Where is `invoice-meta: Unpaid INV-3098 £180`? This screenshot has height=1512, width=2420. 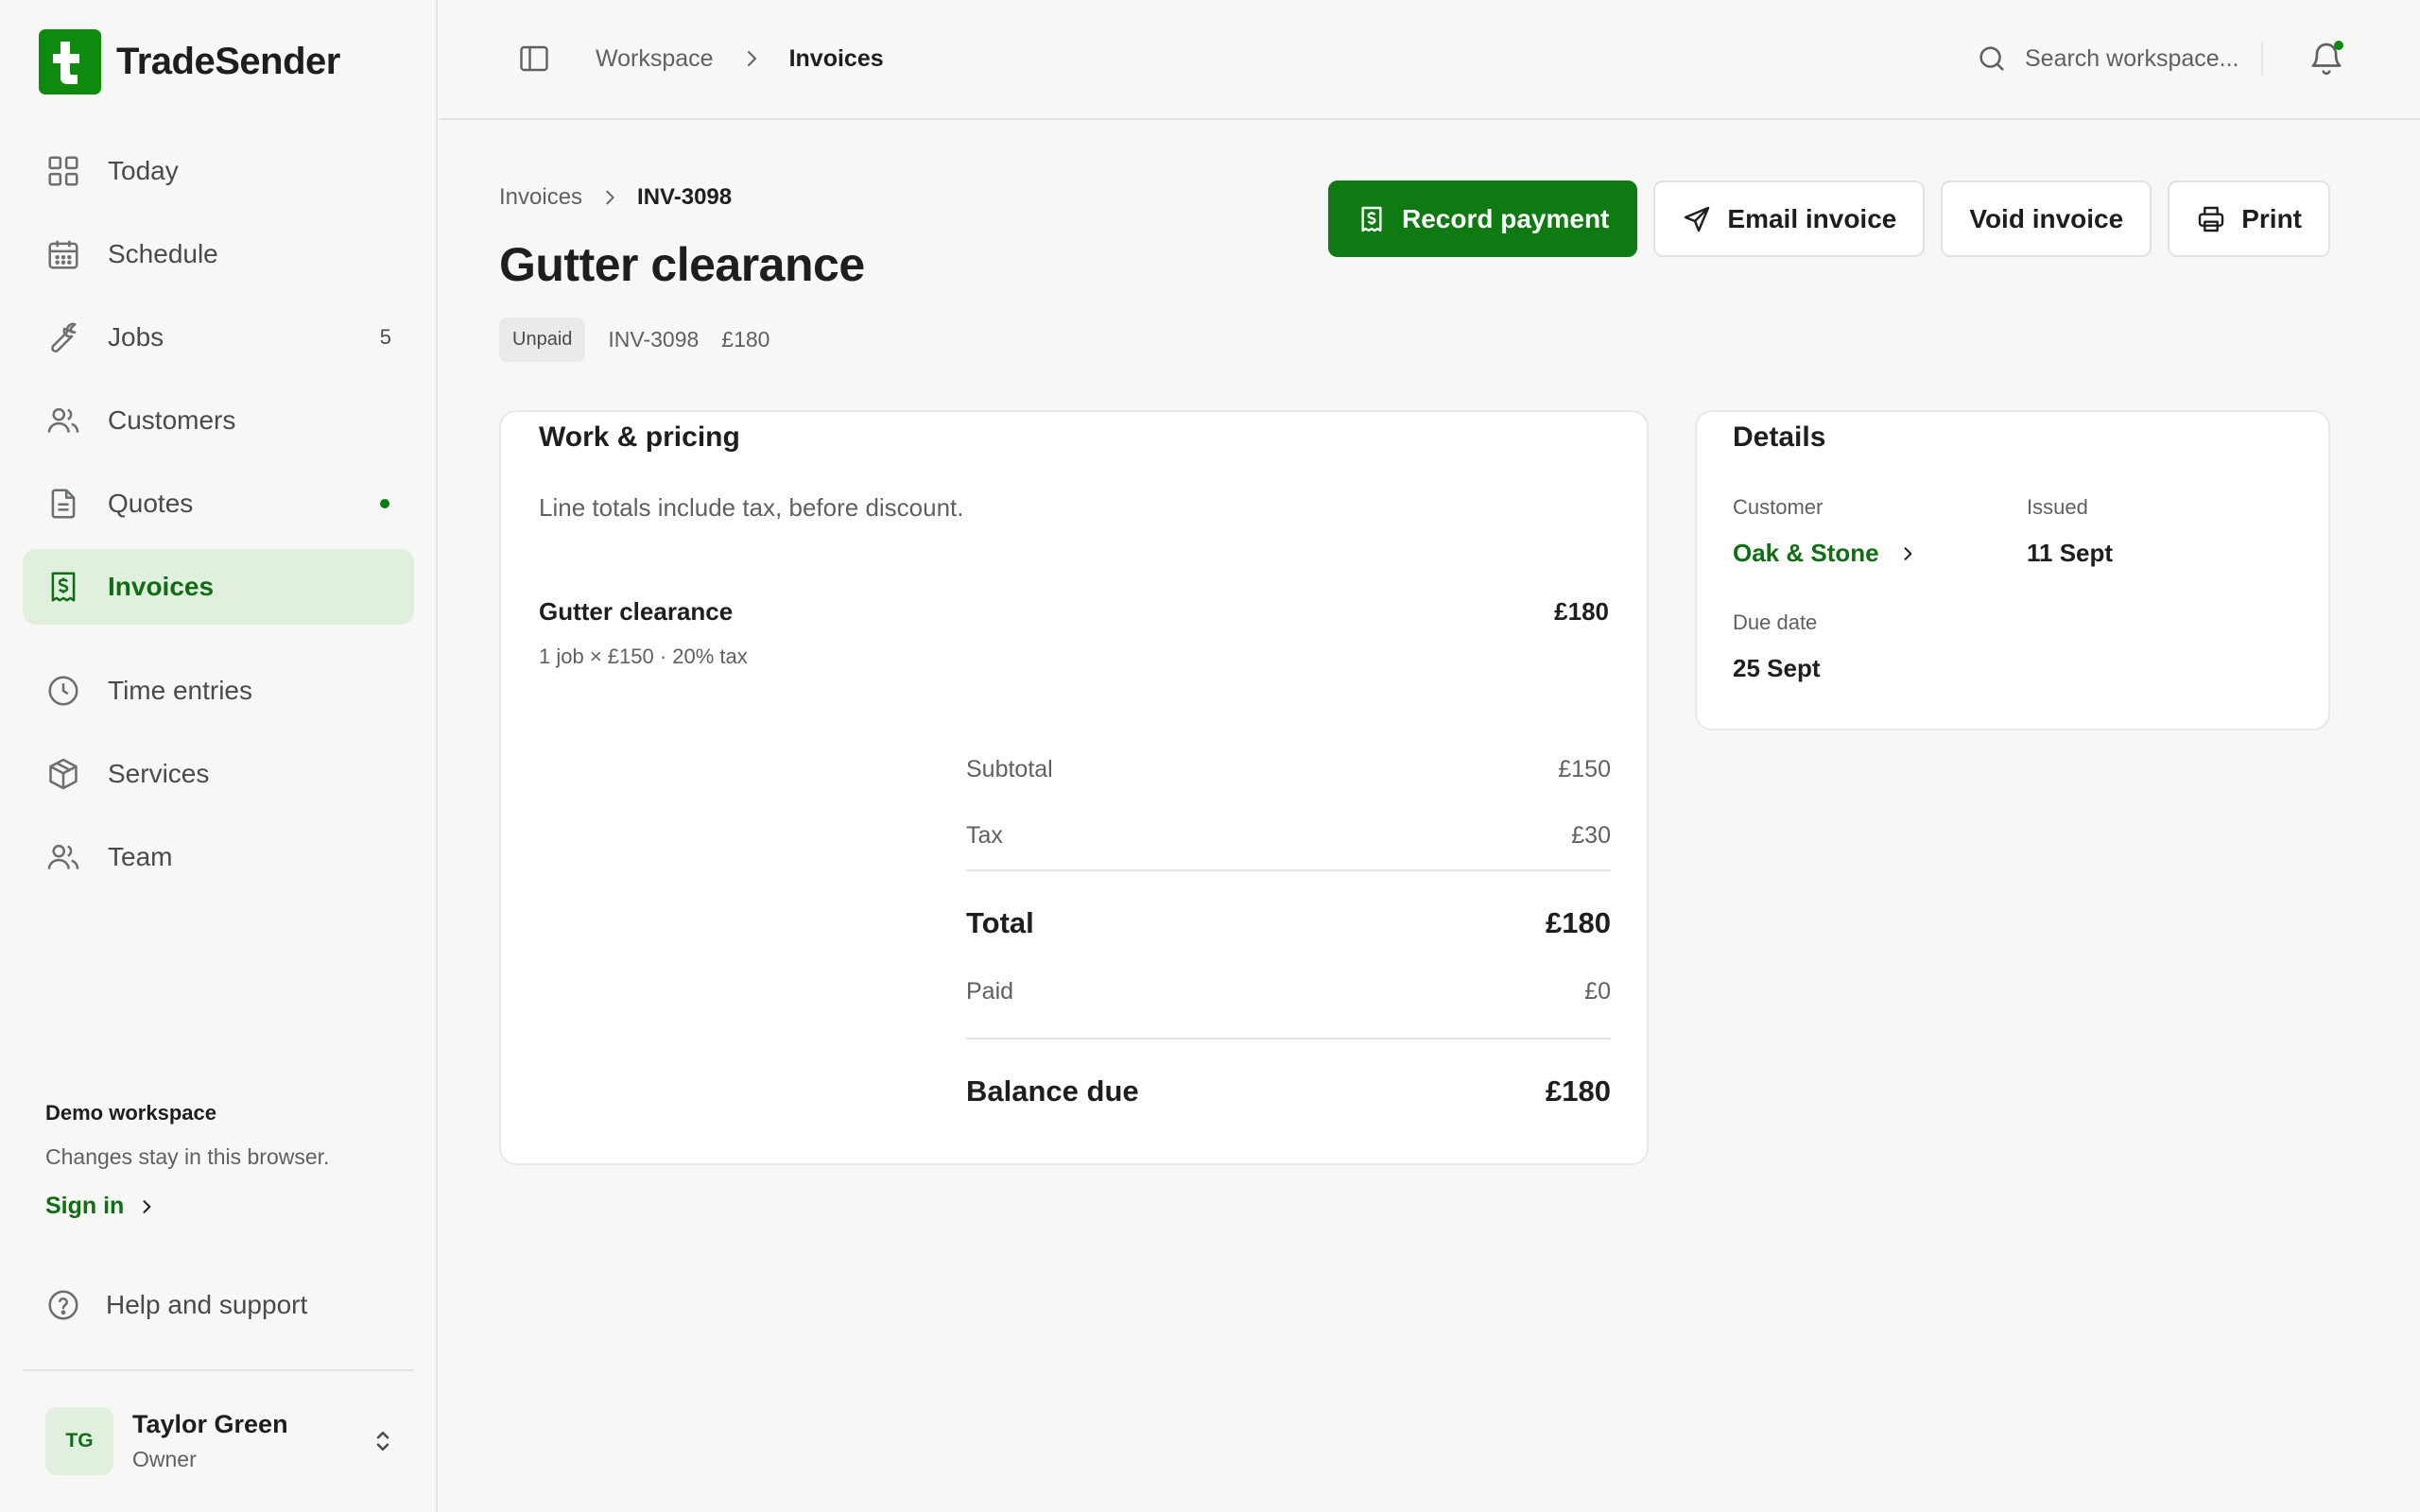
invoice-meta: Unpaid INV-3098 £180 is located at coordinates (634, 340).